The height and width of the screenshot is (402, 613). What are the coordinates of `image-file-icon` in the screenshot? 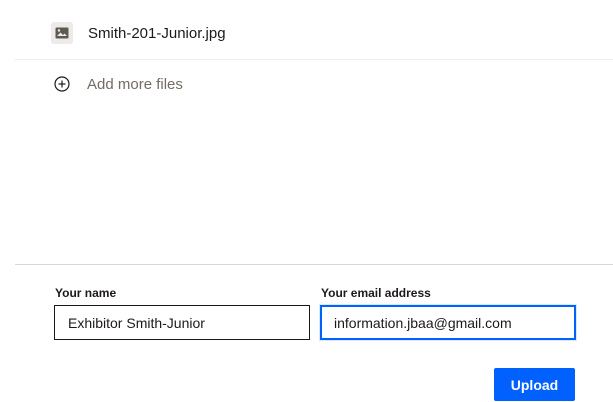 It's located at (62, 33).